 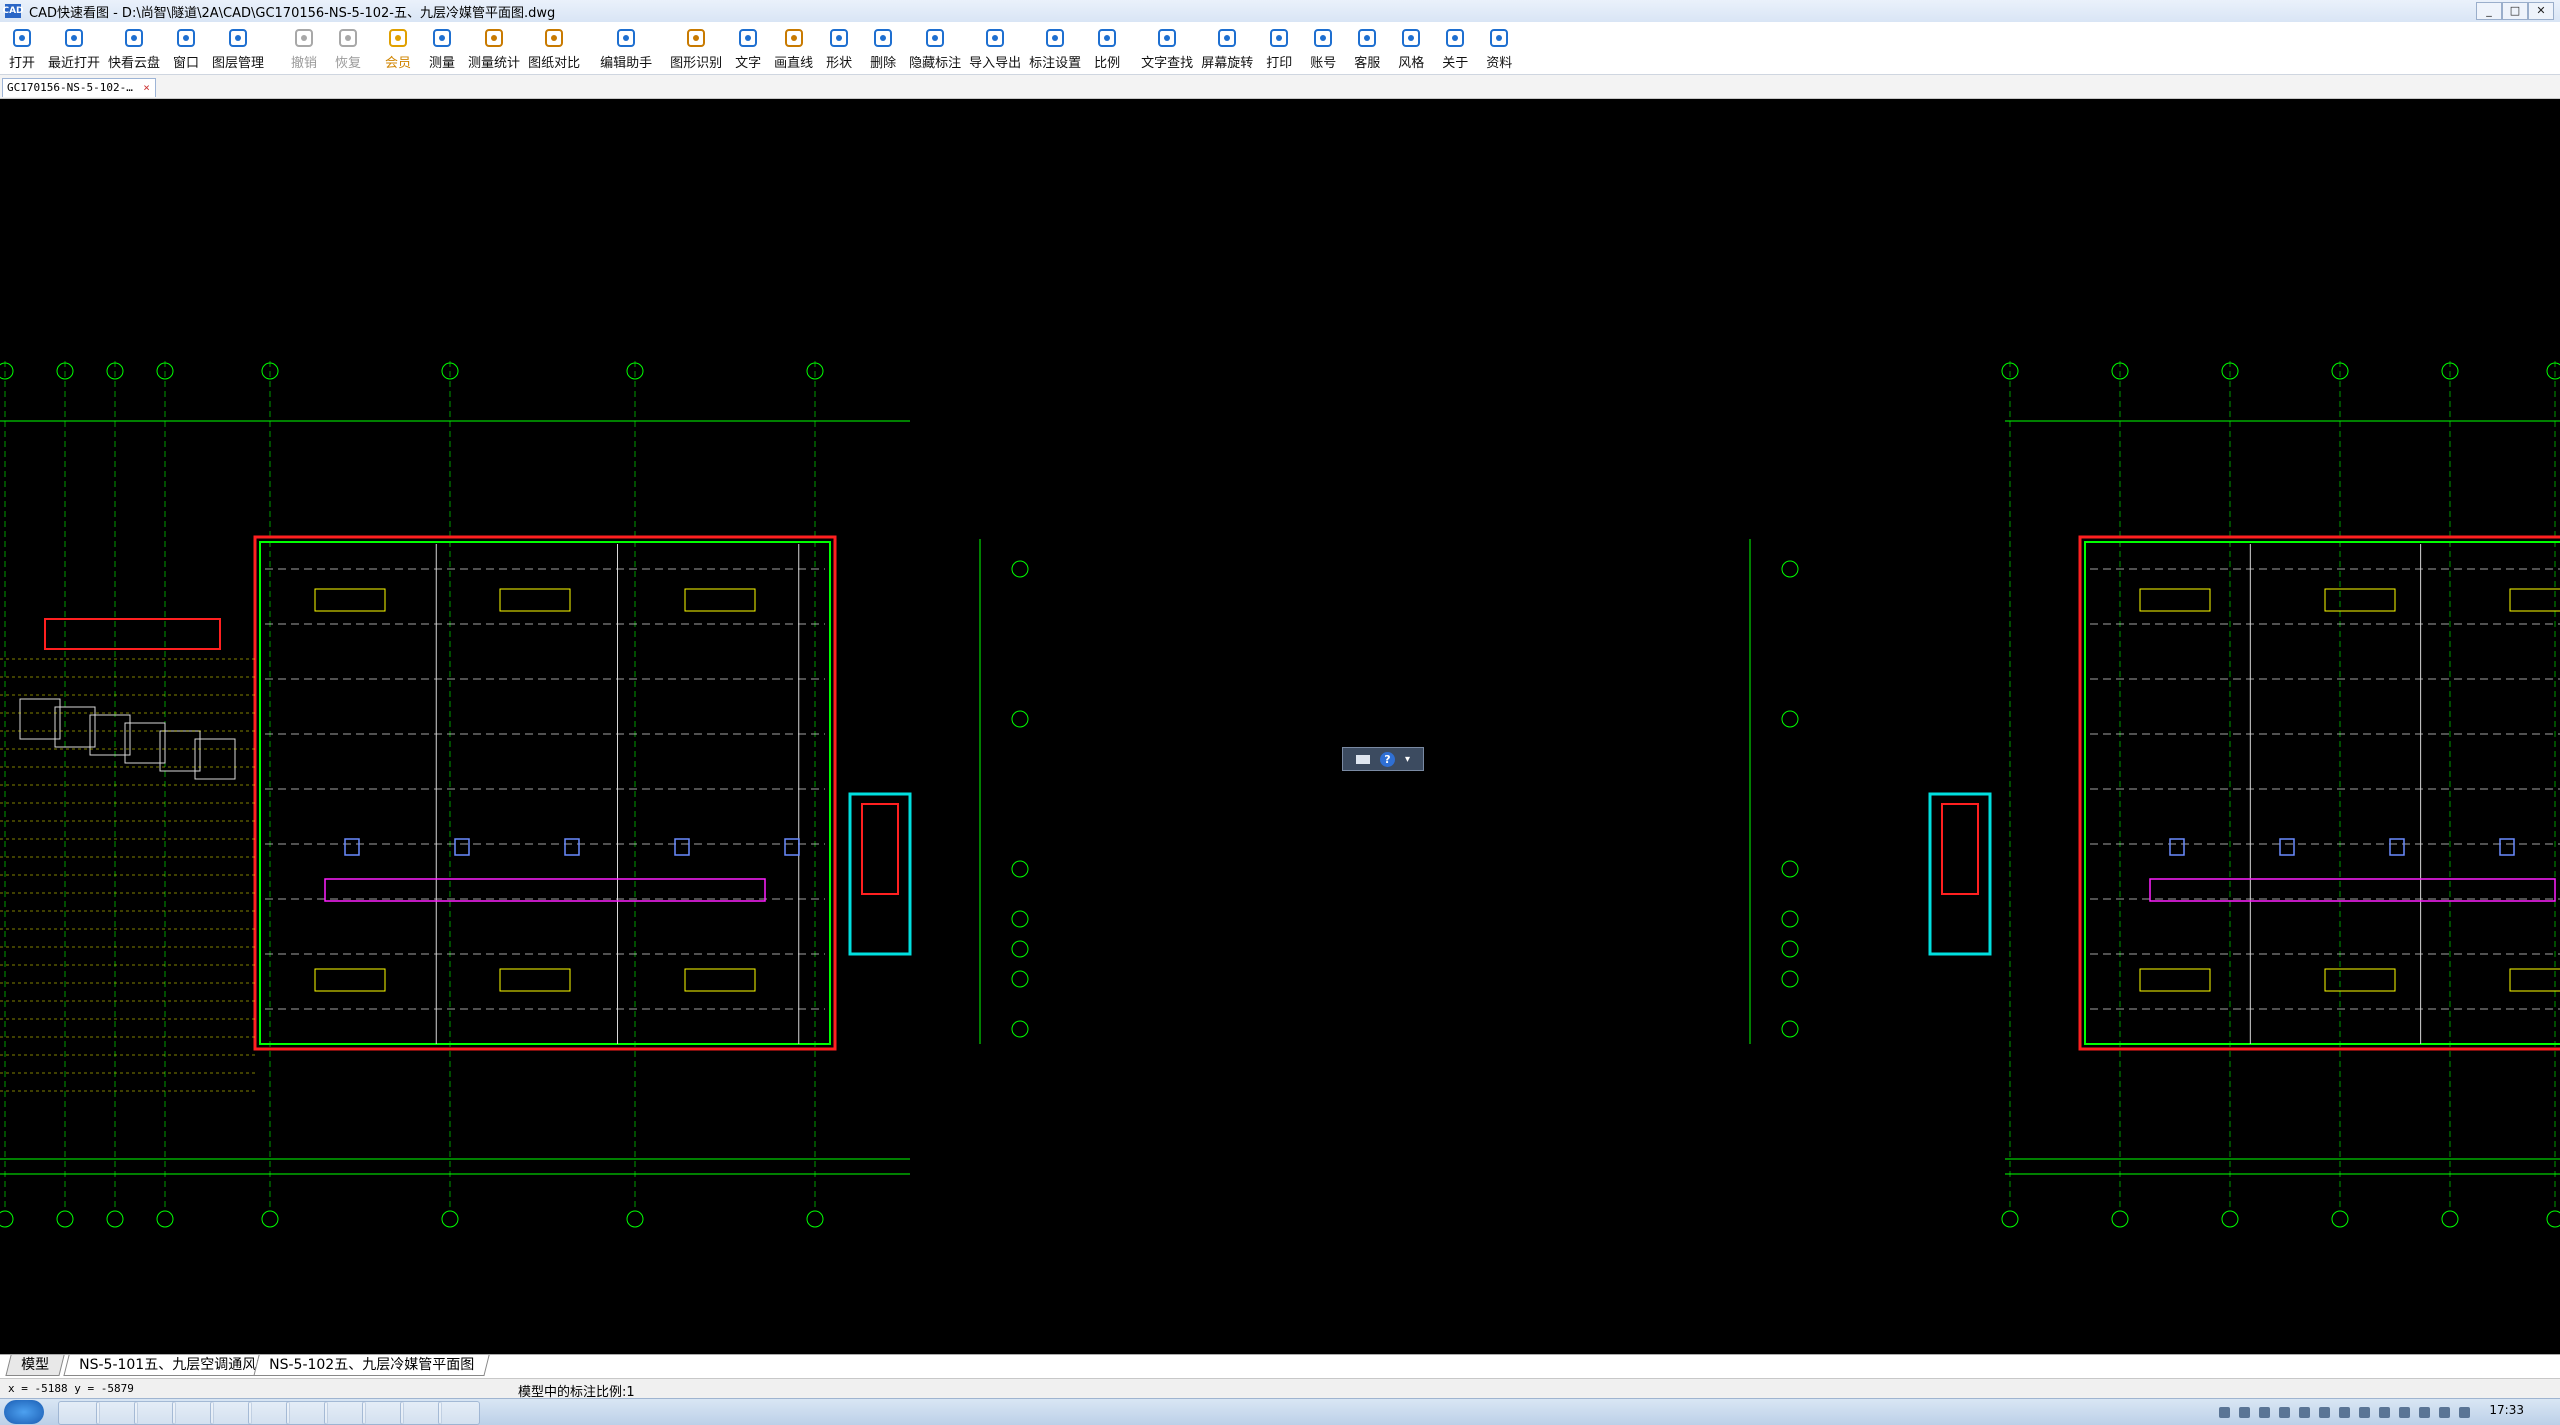 What do you see at coordinates (304, 46) in the screenshot?
I see `toolbar-undo-button: 撤销` at bounding box center [304, 46].